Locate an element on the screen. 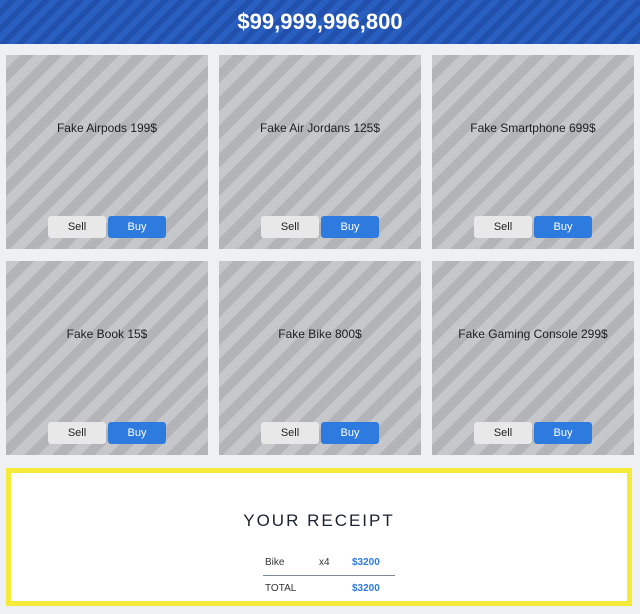 Image resolution: width=640 pixels, height=614 pixels. product-label: Fake Smartphone 699$ is located at coordinates (533, 128).